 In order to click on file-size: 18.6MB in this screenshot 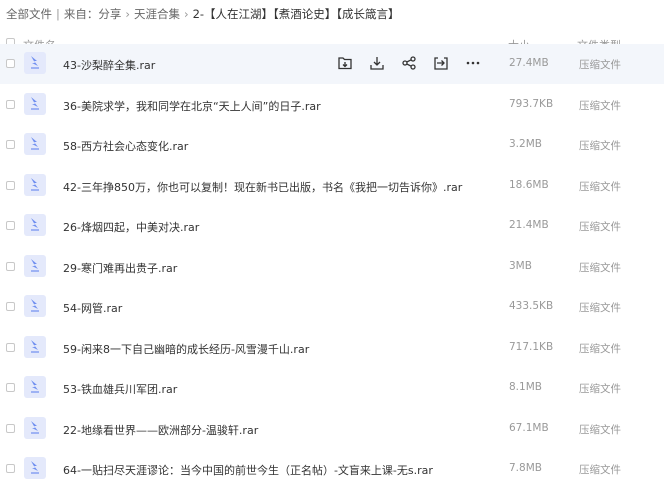, I will do `click(529, 184)`.